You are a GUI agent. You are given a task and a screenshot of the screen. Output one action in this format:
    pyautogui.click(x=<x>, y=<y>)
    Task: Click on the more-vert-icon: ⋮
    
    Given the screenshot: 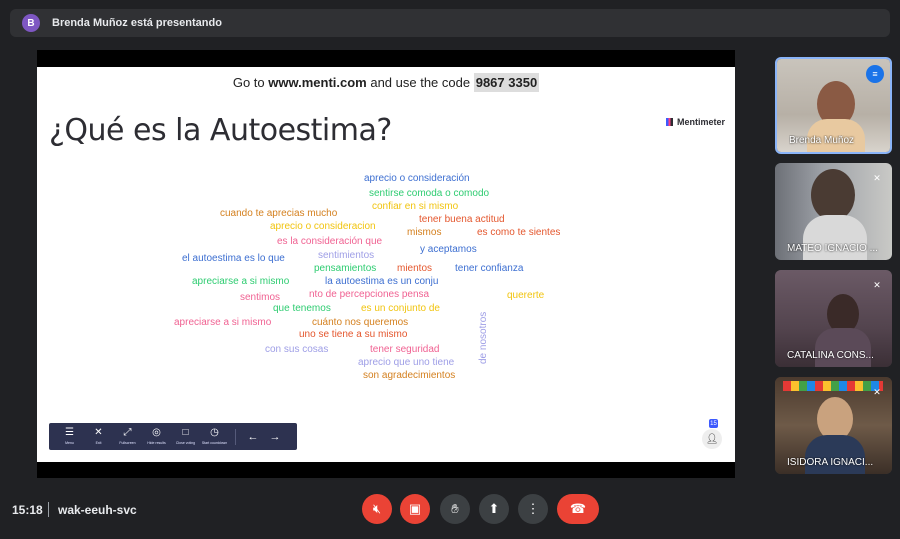 What is the action you would take?
    pyautogui.click(x=533, y=508)
    